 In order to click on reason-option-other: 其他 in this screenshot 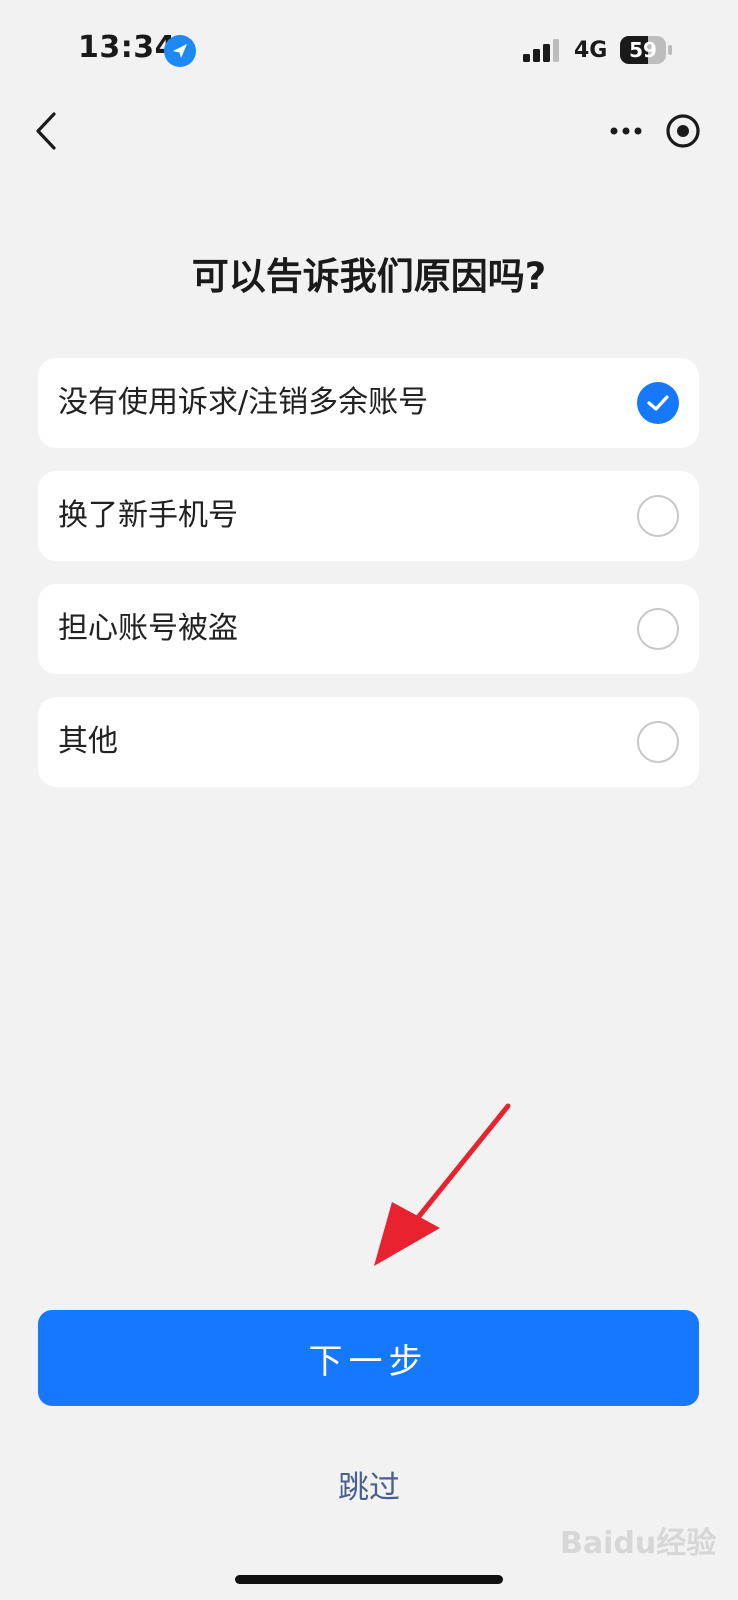, I will do `click(368, 742)`.